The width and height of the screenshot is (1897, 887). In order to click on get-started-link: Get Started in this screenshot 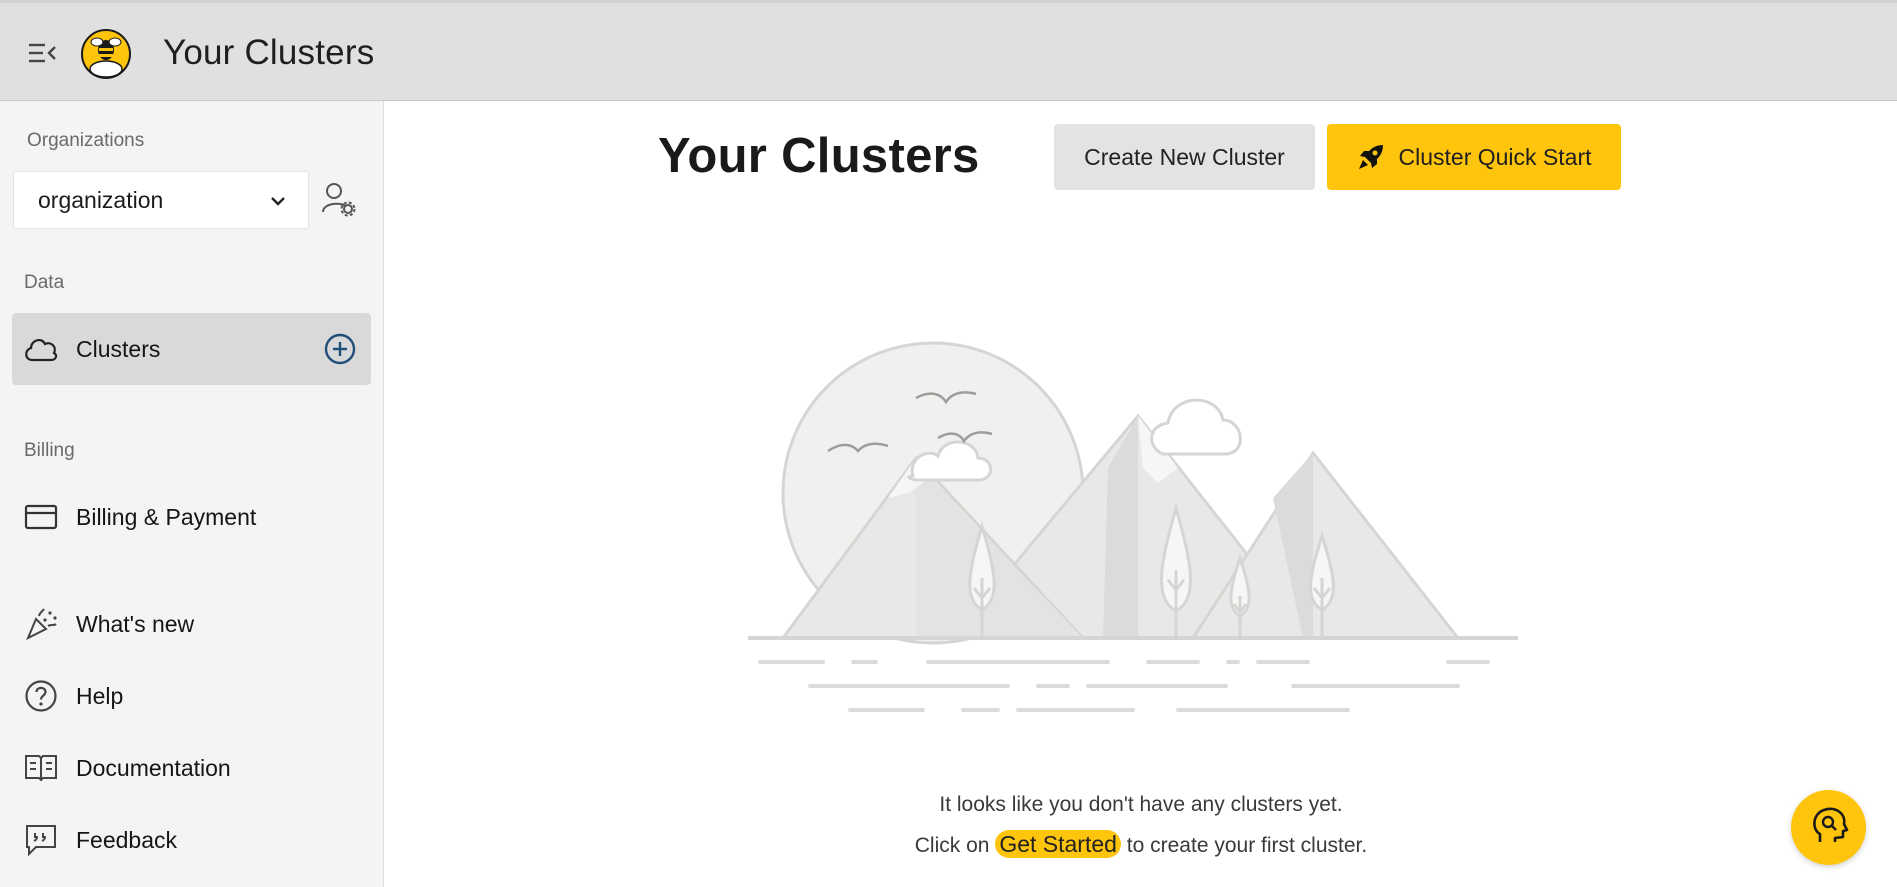, I will do `click(1058, 844)`.